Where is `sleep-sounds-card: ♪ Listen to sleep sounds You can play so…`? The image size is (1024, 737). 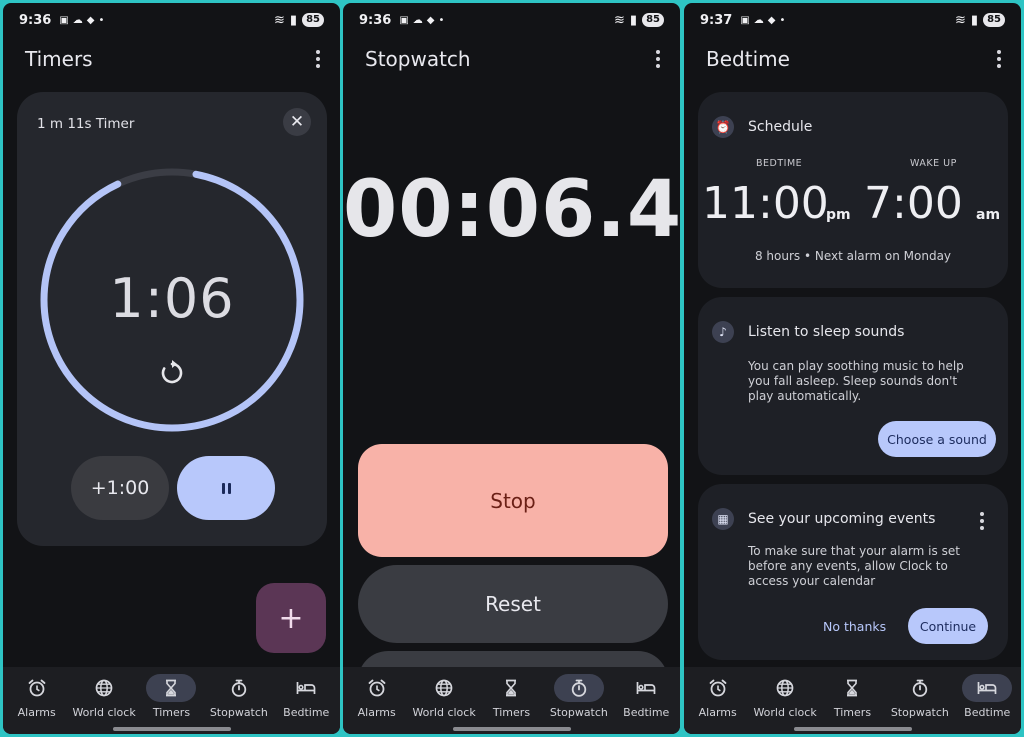 sleep-sounds-card: ♪ Listen to sleep sounds You can play so… is located at coordinates (853, 386).